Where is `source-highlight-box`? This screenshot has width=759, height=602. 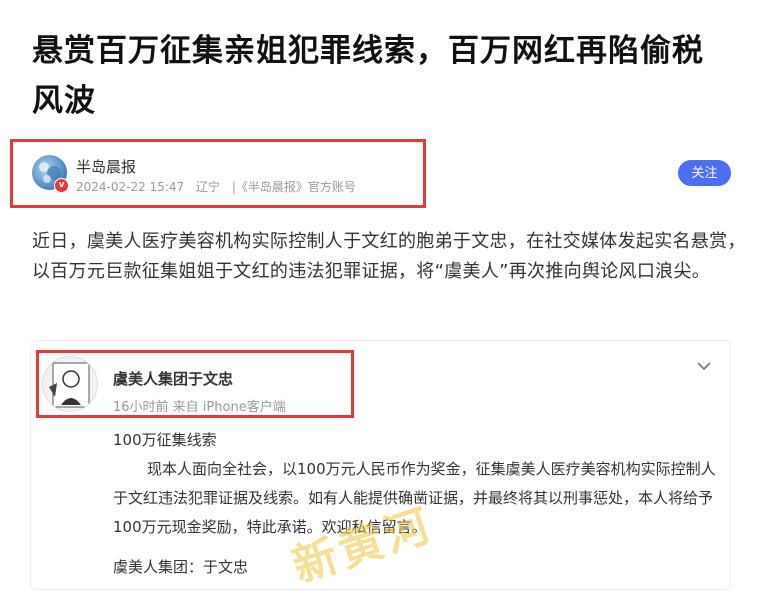
source-highlight-box is located at coordinates (218, 173).